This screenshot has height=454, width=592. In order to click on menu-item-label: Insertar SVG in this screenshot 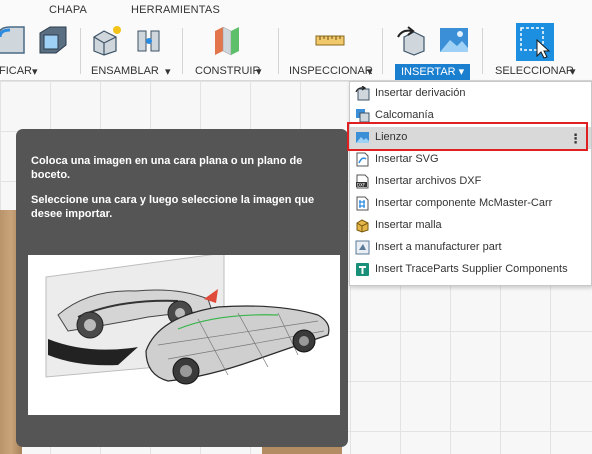, I will do `click(407, 159)`.